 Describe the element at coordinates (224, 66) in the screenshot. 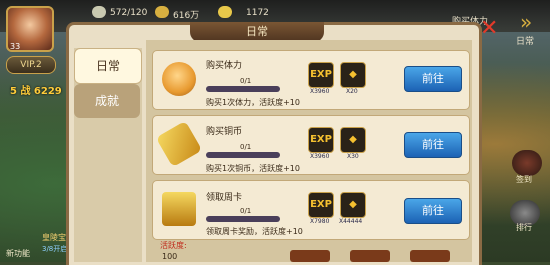

I see `task-name: 购买体力` at that location.